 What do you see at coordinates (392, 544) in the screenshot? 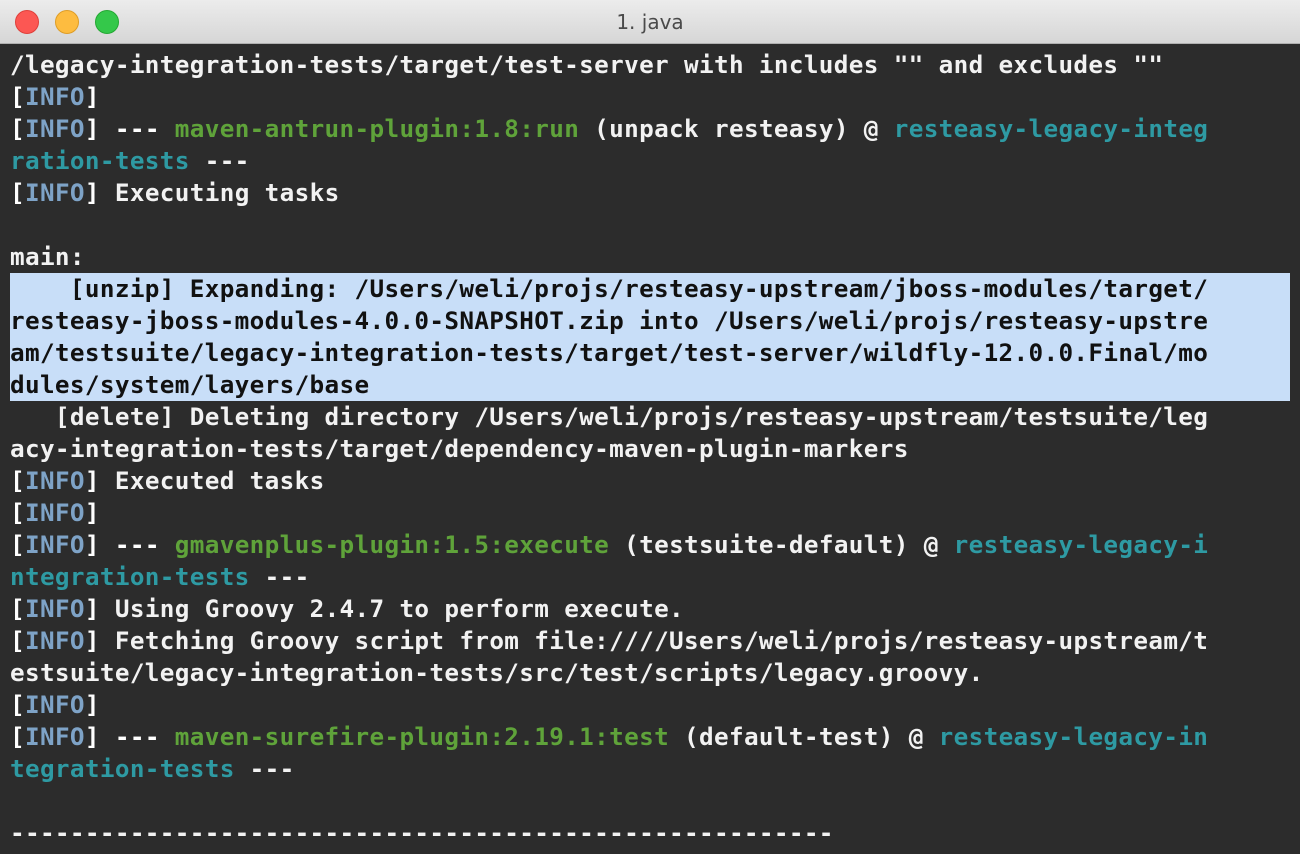
I see `plugin-goal: gmavenplus-plugin:1.5:execute` at bounding box center [392, 544].